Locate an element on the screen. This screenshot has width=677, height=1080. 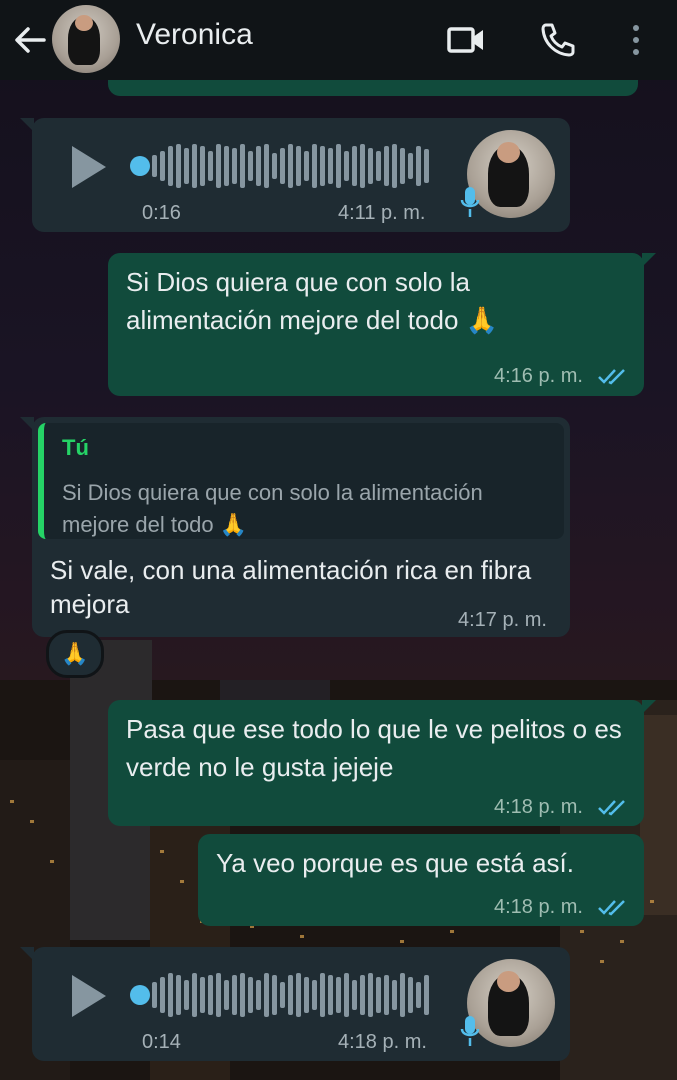
message-time: 4:11 p. m. is located at coordinates (382, 213).